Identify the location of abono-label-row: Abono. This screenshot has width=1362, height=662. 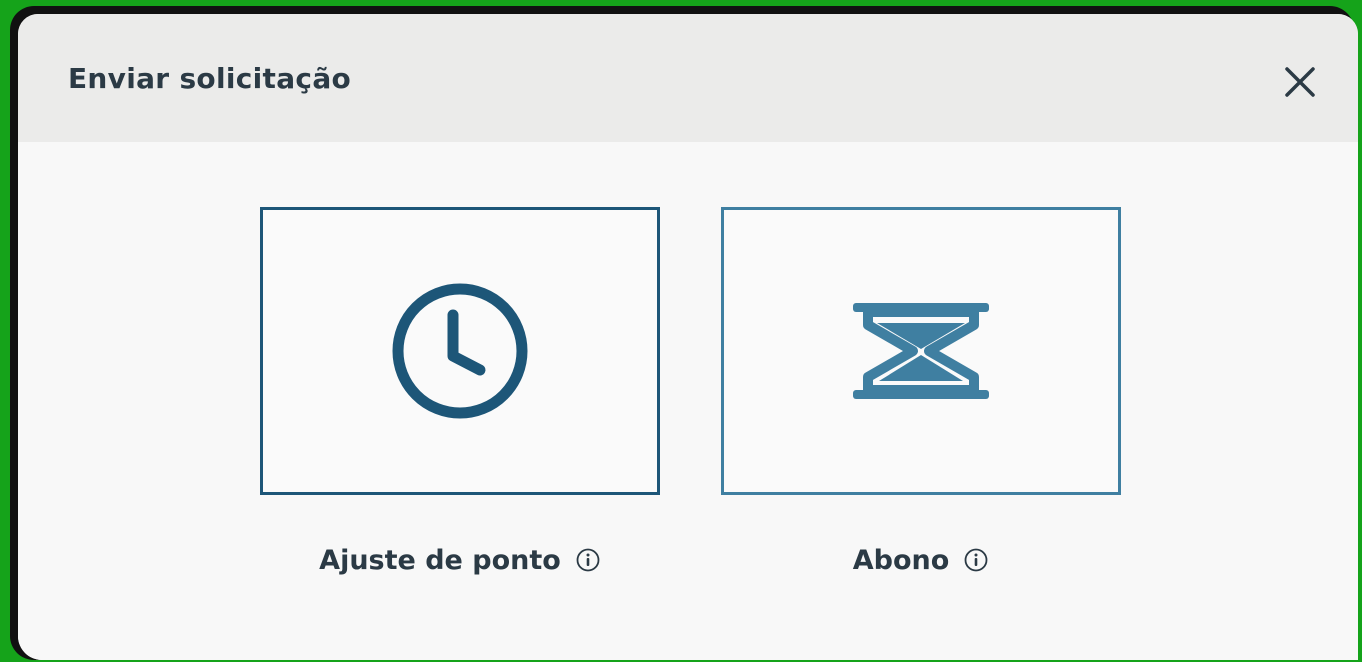
(921, 560).